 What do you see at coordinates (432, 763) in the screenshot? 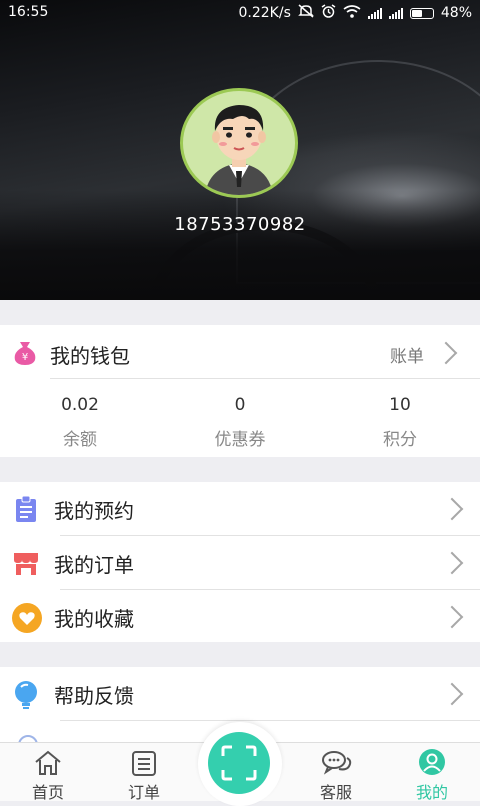
I see `user-icon` at bounding box center [432, 763].